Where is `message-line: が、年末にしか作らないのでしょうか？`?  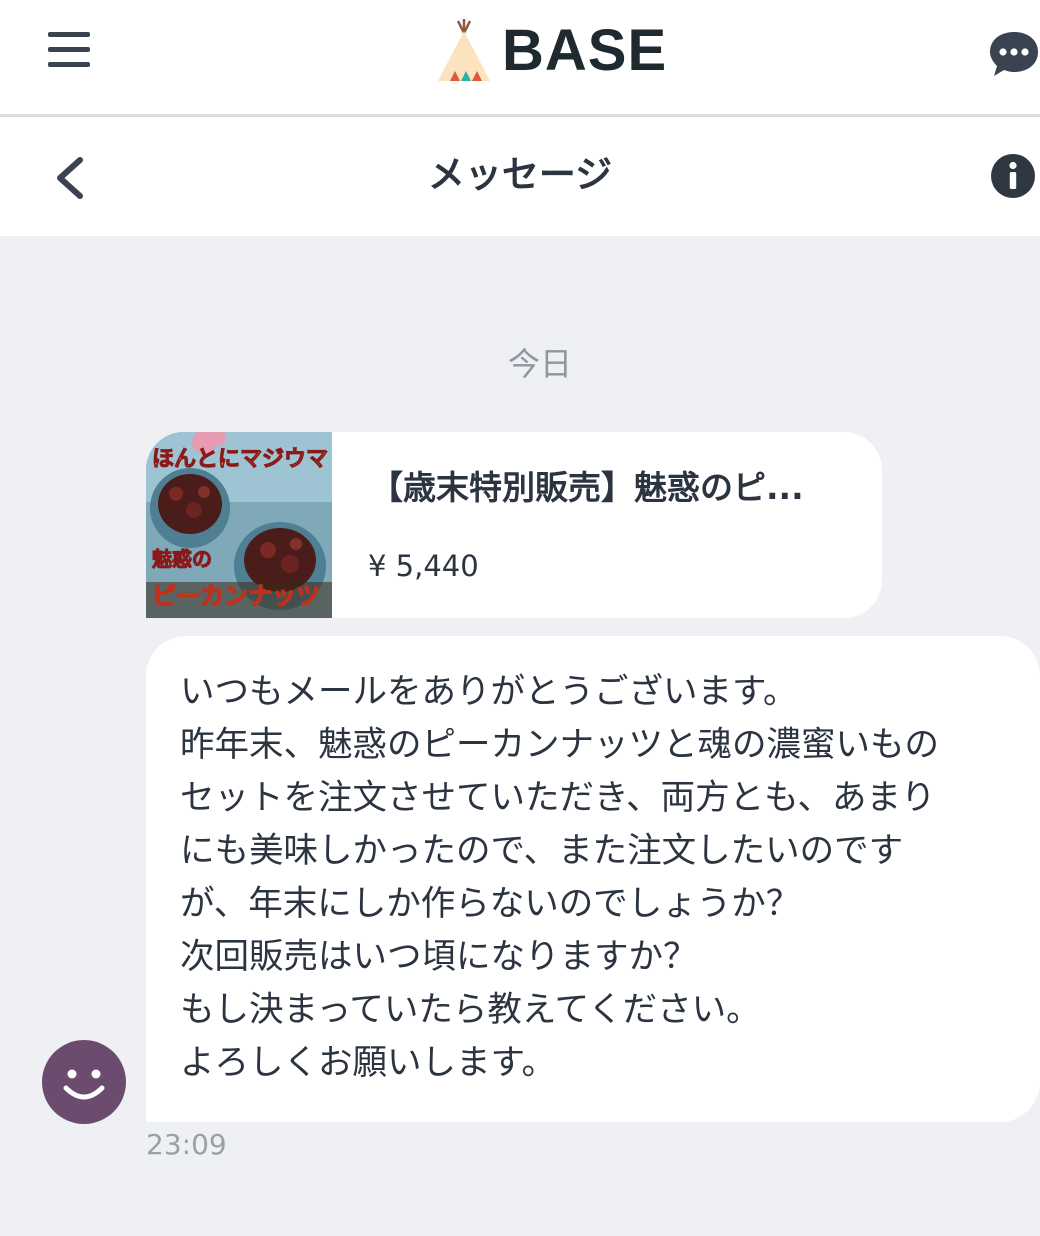 message-line: が、年末にしか作らないのでしょうか？ is located at coordinates (490, 904).